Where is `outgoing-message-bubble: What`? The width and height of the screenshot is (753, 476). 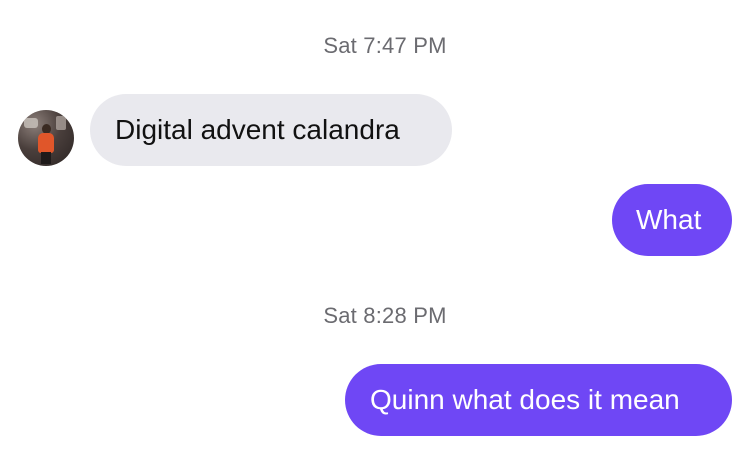 outgoing-message-bubble: What is located at coordinates (672, 220).